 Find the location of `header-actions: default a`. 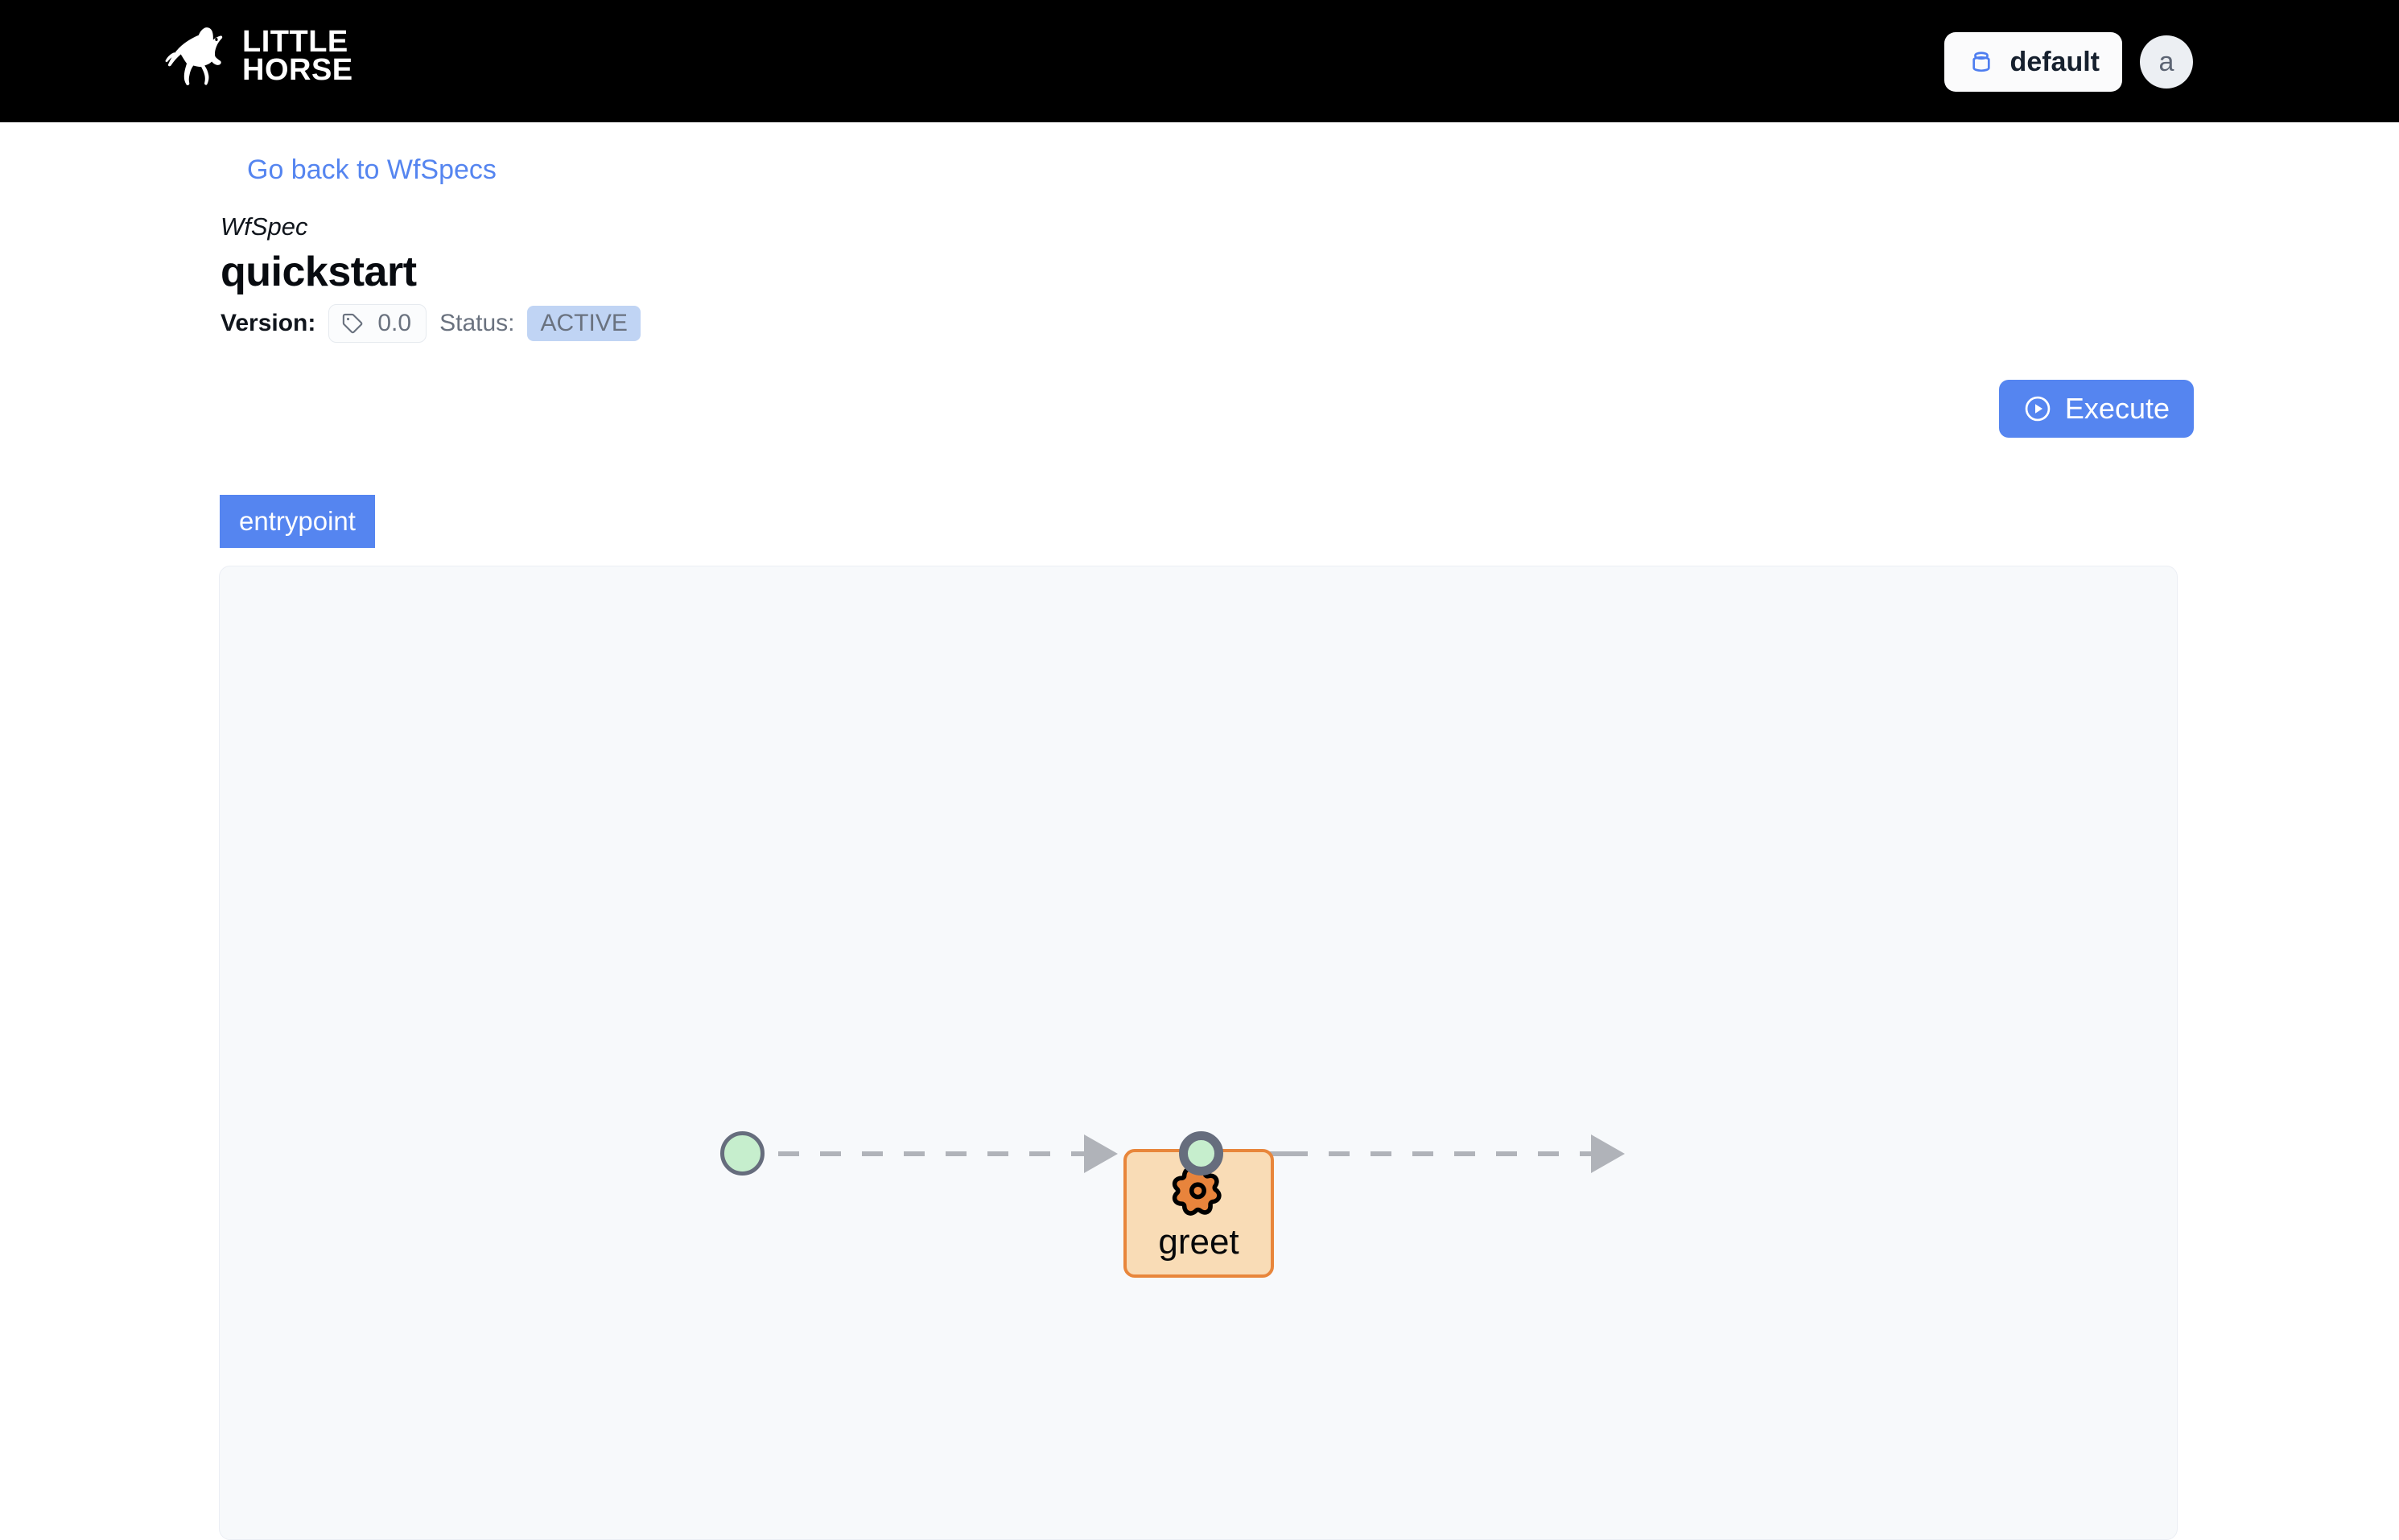

header-actions: default a is located at coordinates (2068, 62).